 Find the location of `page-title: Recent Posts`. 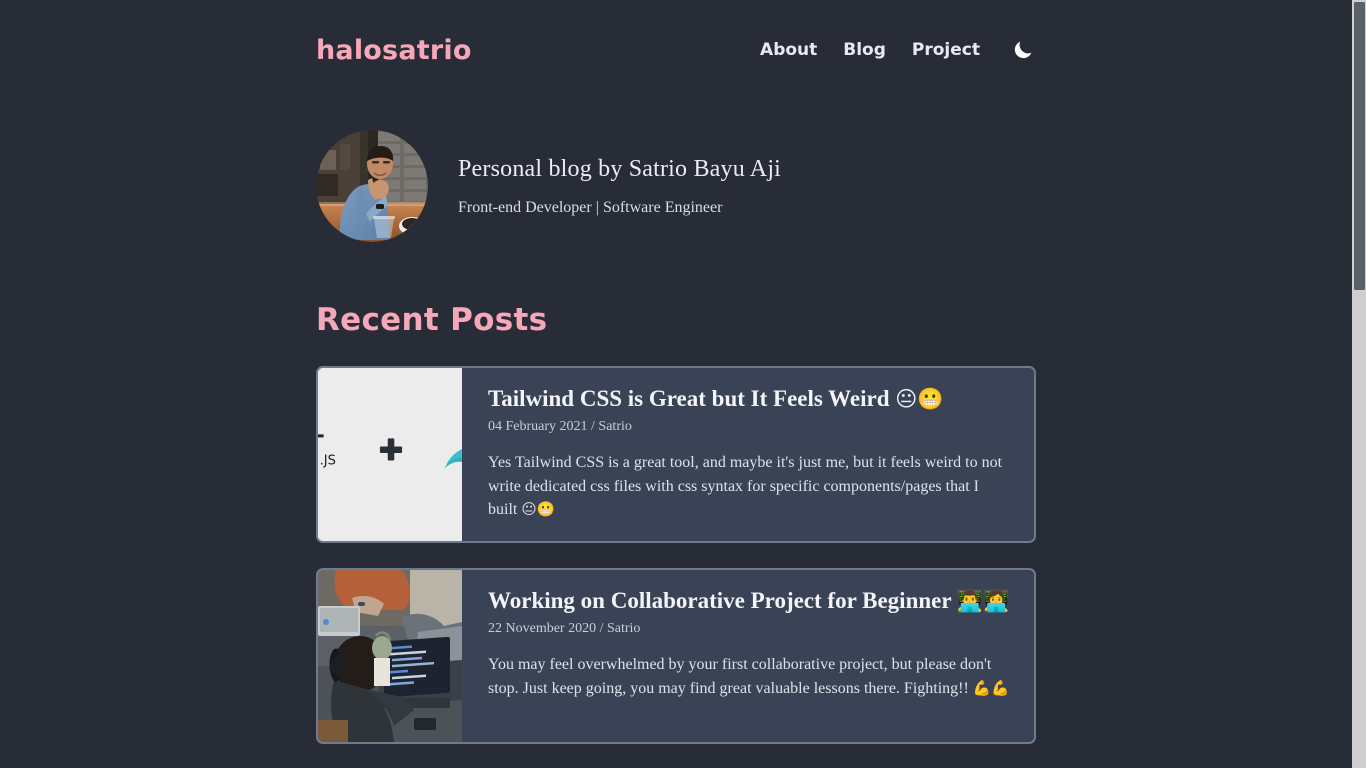

page-title: Recent Posts is located at coordinates (432, 320).